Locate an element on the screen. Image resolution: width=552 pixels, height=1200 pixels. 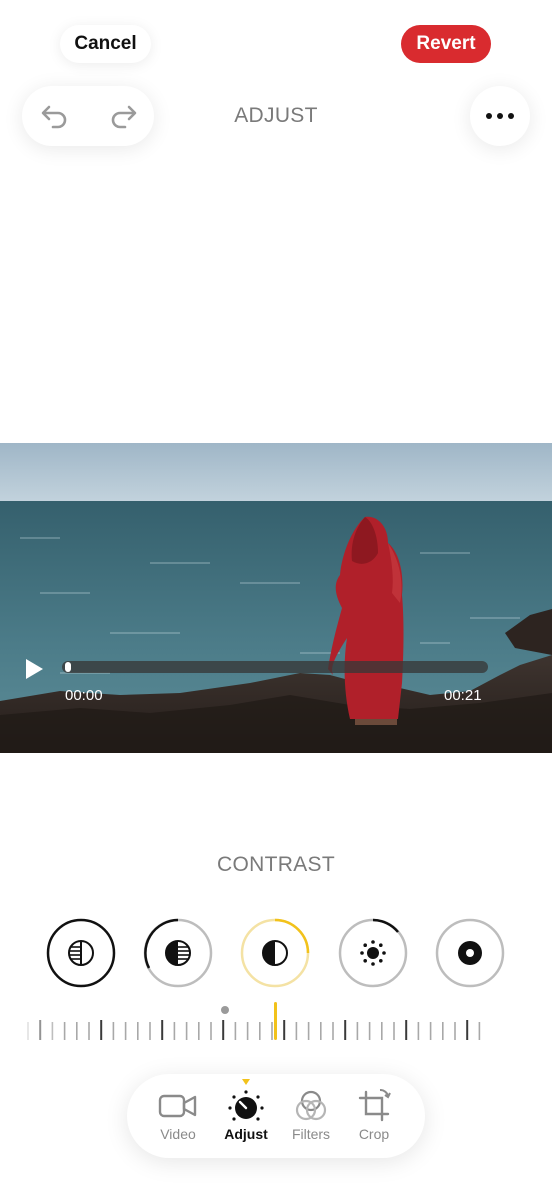
scrubber-track is located at coordinates (275, 667).